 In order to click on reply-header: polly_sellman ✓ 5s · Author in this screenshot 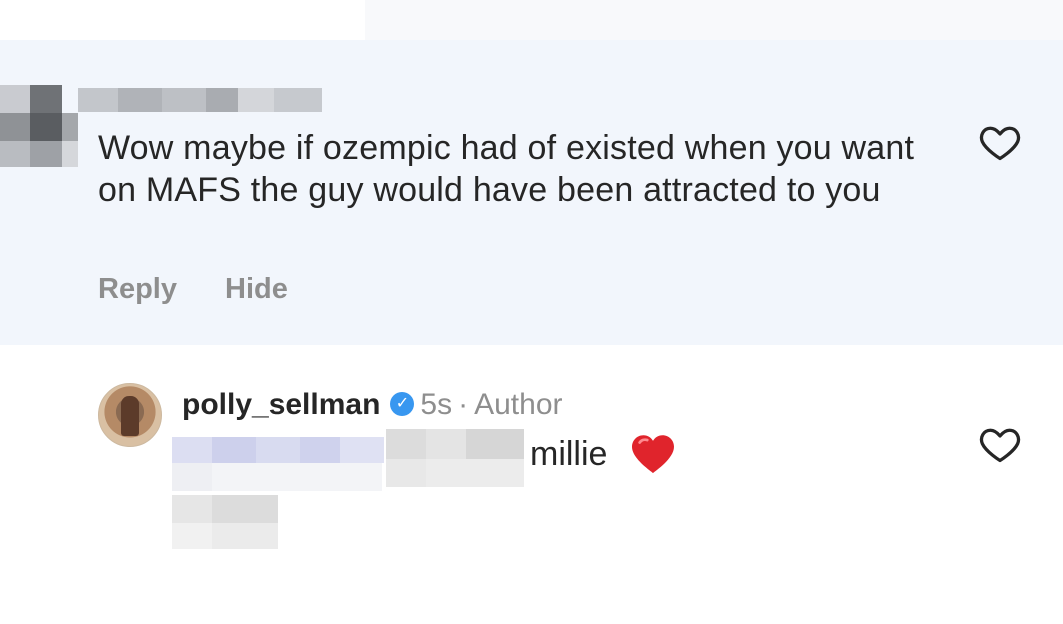, I will do `click(372, 405)`.